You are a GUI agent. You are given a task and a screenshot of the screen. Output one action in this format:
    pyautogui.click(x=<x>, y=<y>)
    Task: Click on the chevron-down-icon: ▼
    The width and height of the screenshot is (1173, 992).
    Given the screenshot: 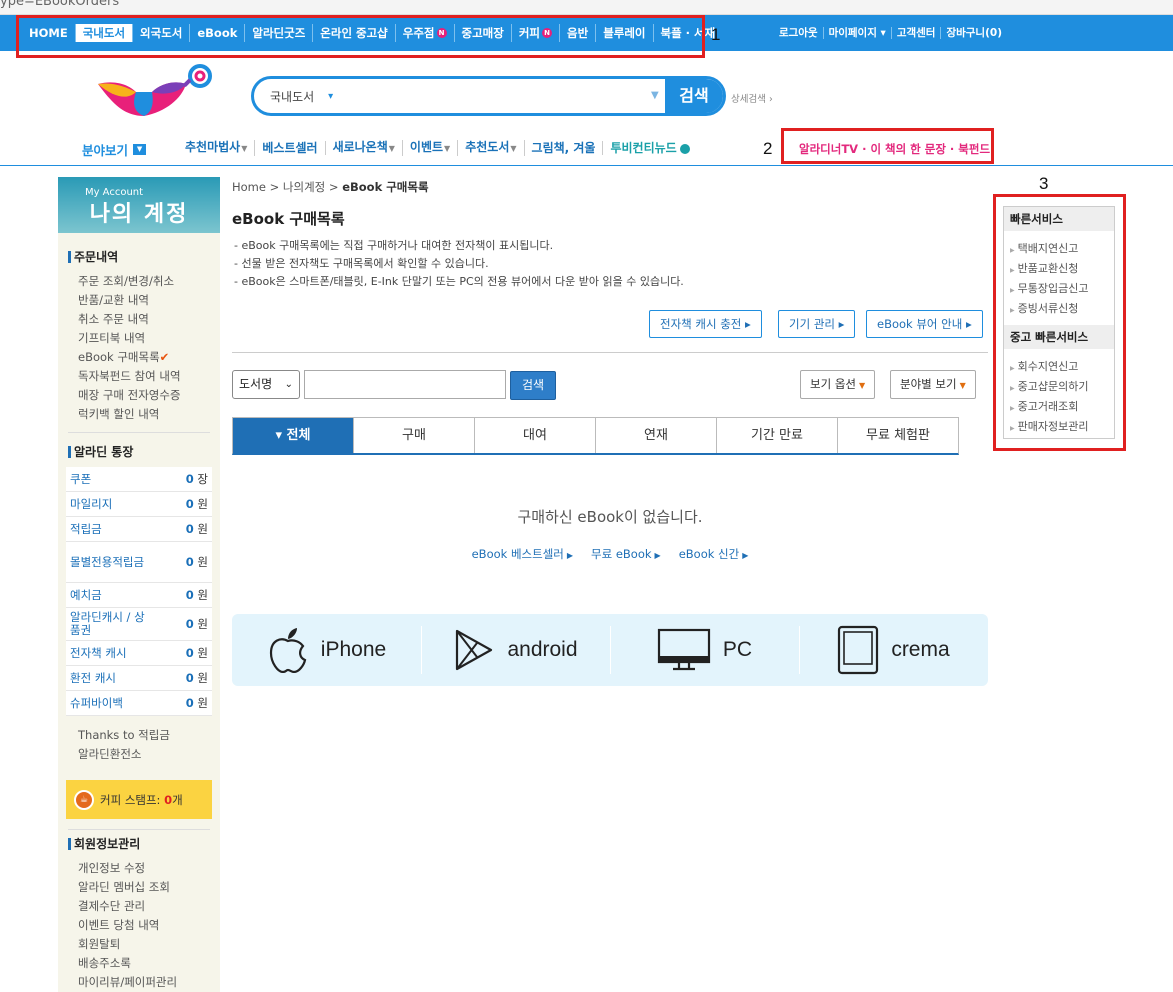 What is the action you would take?
    pyautogui.click(x=447, y=148)
    